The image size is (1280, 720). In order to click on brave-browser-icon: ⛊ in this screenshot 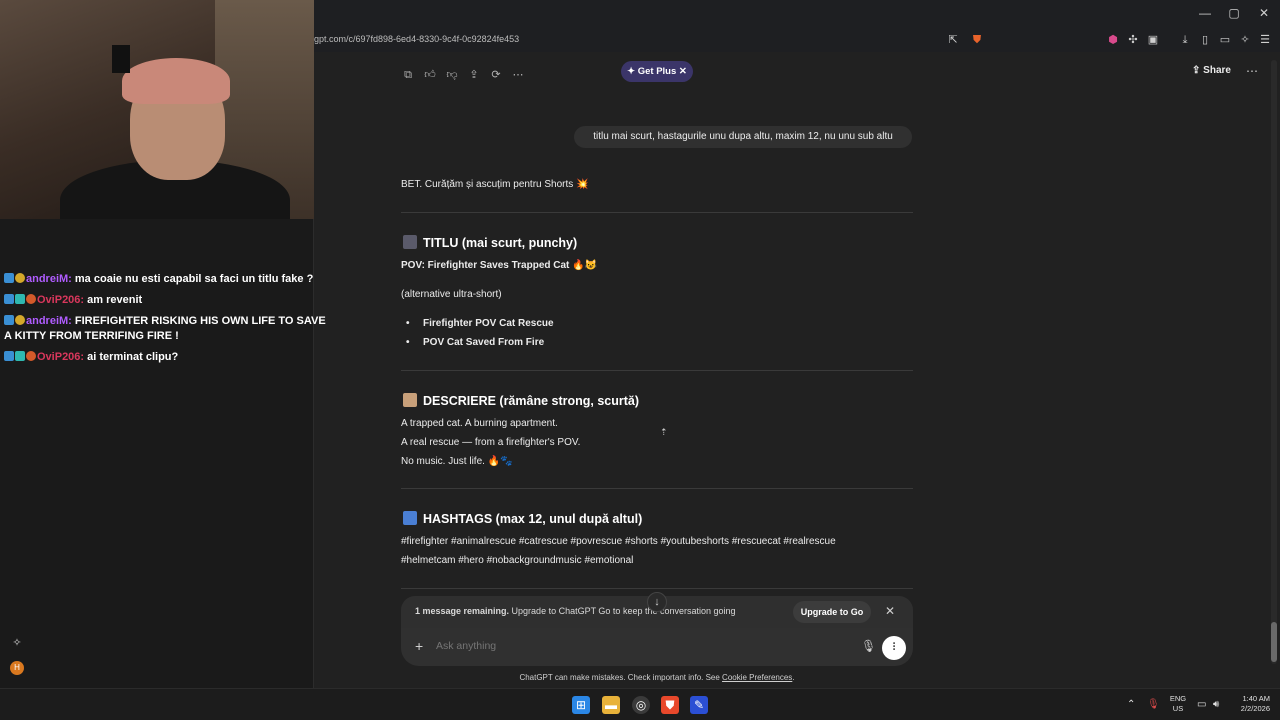, I will do `click(670, 705)`.